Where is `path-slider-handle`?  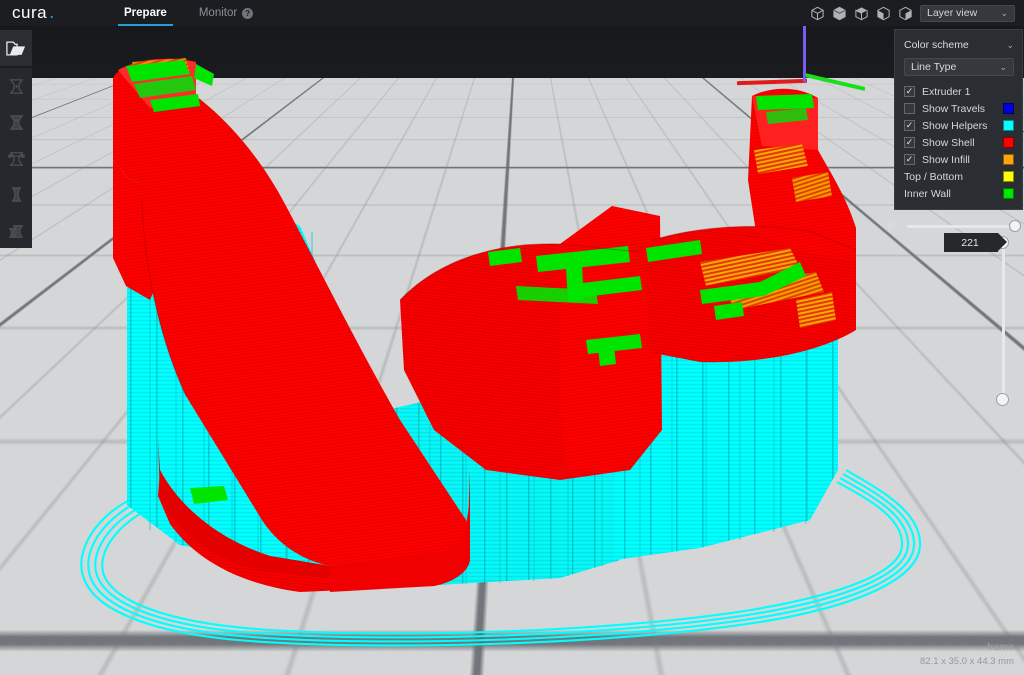
path-slider-handle is located at coordinates (1015, 226).